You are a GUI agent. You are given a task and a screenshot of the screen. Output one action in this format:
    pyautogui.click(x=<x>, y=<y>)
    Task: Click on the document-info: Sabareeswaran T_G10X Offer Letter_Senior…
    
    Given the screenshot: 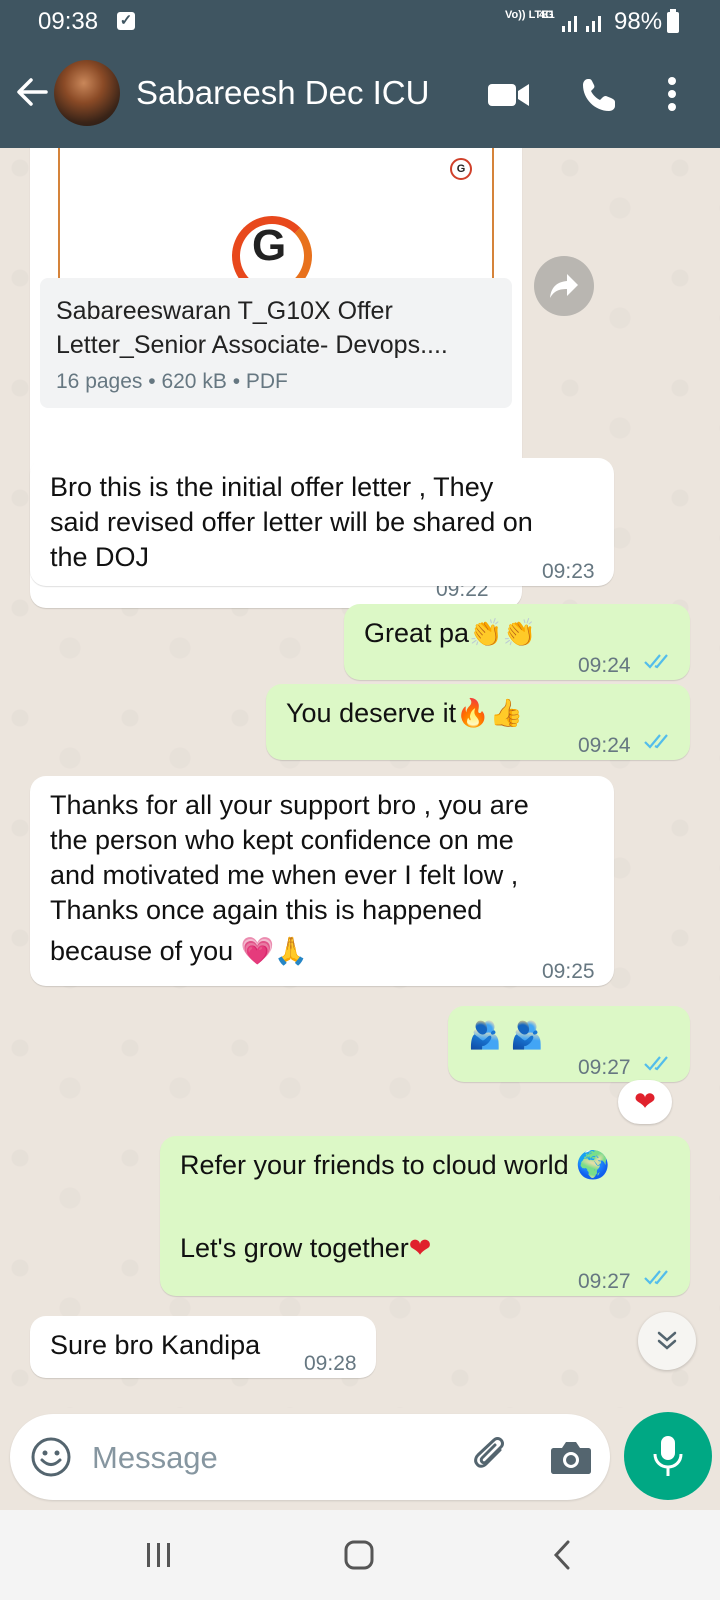 What is the action you would take?
    pyautogui.click(x=276, y=343)
    